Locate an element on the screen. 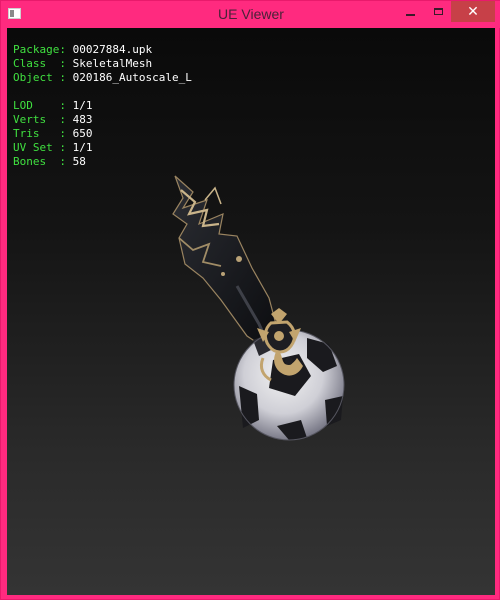 Image resolution: width=500 pixels, height=600 pixels. close-button: ✕ is located at coordinates (473, 11).